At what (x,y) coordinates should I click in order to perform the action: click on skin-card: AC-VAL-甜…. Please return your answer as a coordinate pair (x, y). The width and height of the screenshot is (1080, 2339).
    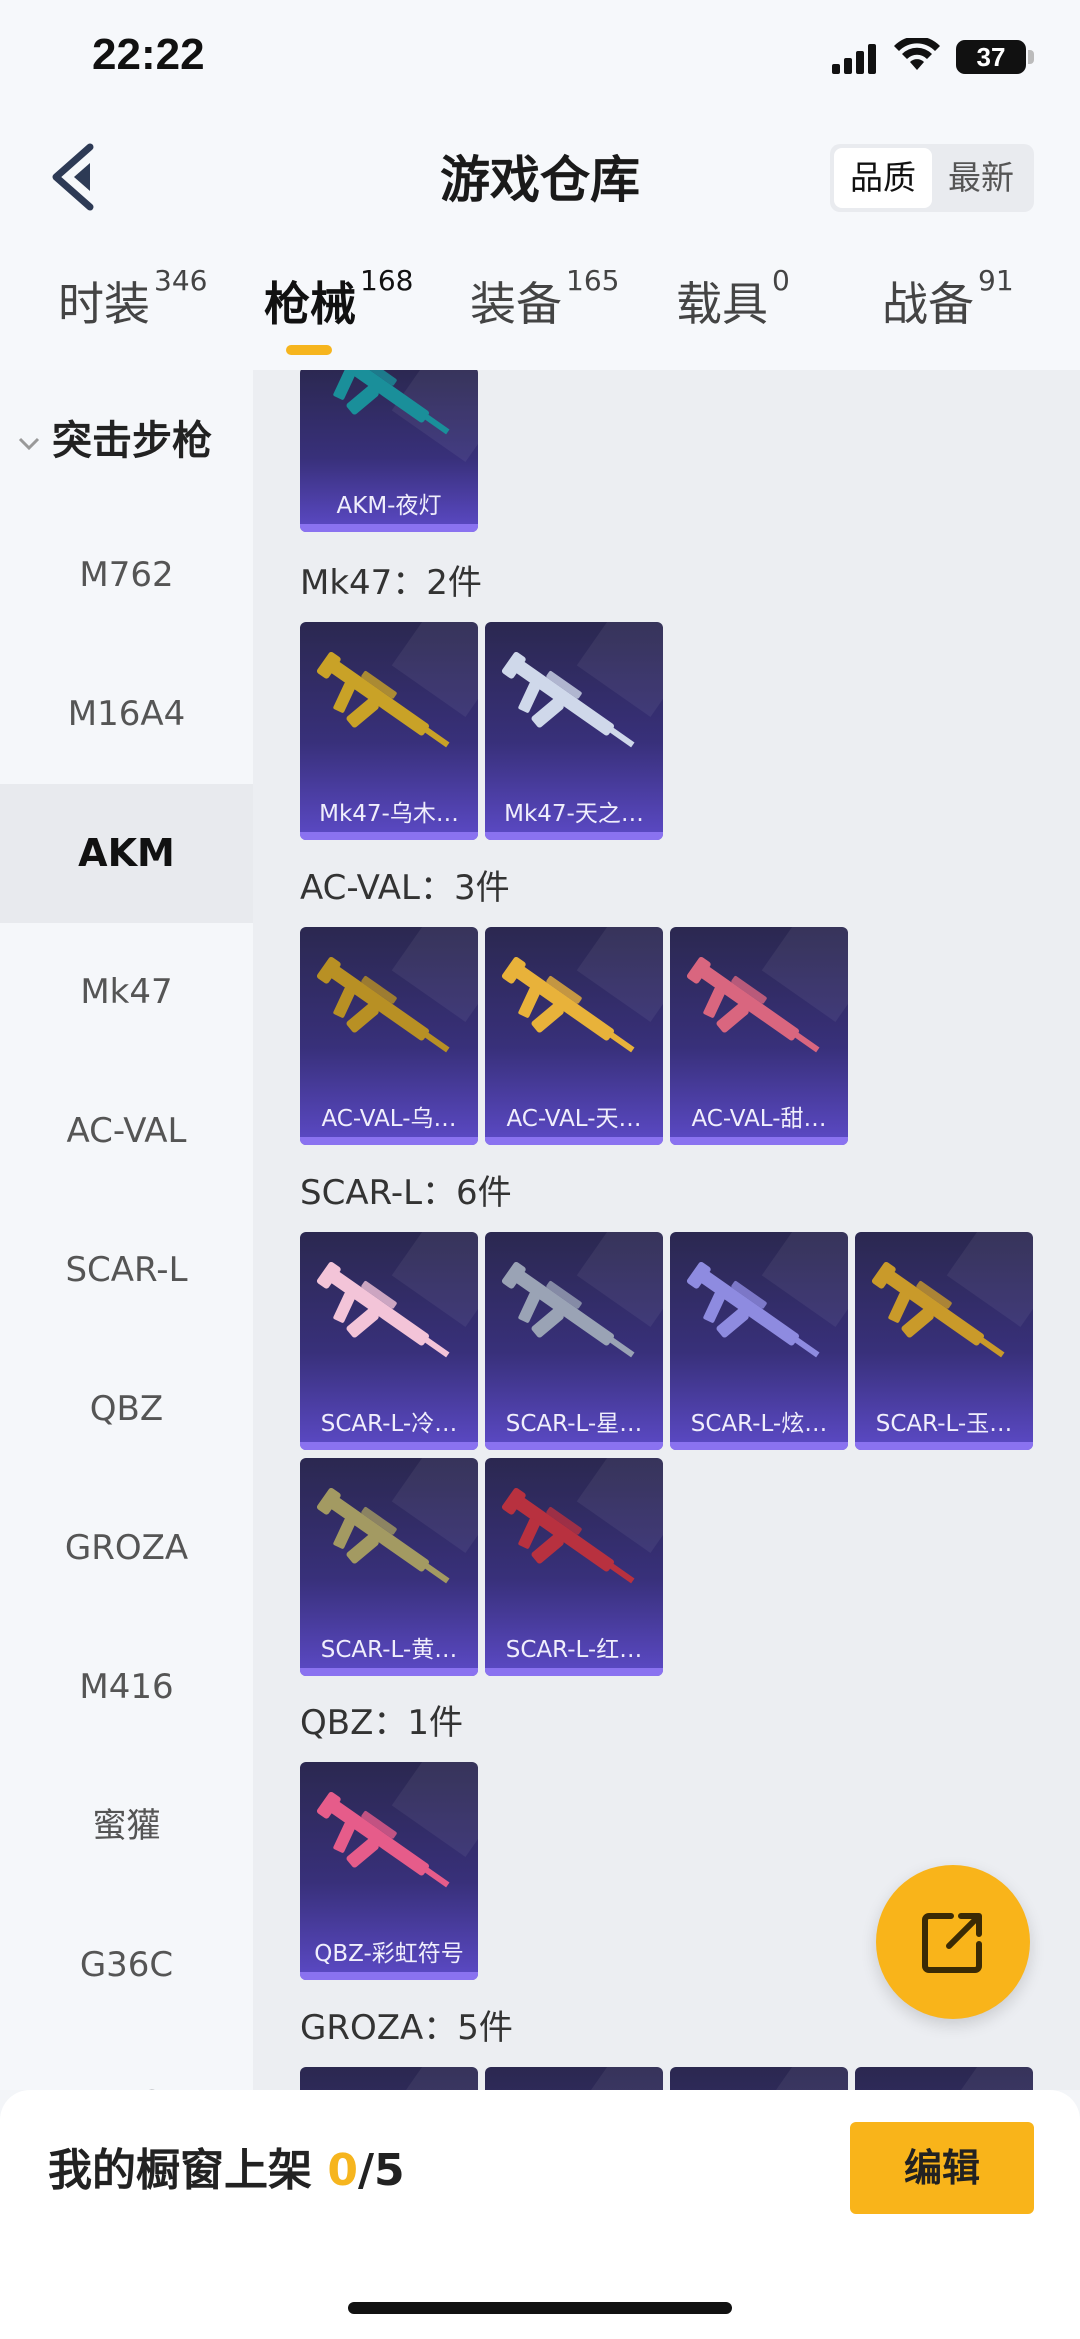
    Looking at the image, I should click on (759, 1036).